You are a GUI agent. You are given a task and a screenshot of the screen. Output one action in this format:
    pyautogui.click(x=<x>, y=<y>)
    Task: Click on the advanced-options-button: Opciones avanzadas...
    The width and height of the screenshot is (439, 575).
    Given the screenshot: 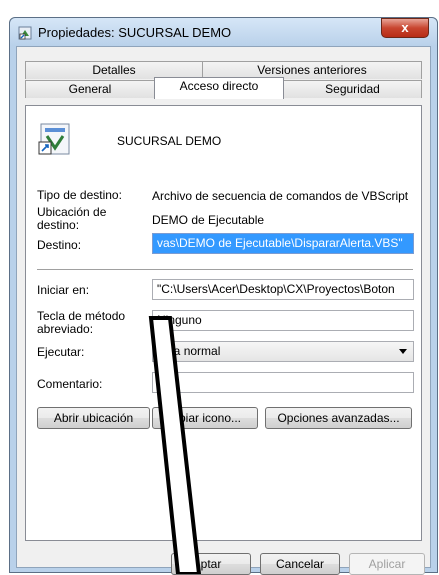 What is the action you would take?
    pyautogui.click(x=338, y=418)
    